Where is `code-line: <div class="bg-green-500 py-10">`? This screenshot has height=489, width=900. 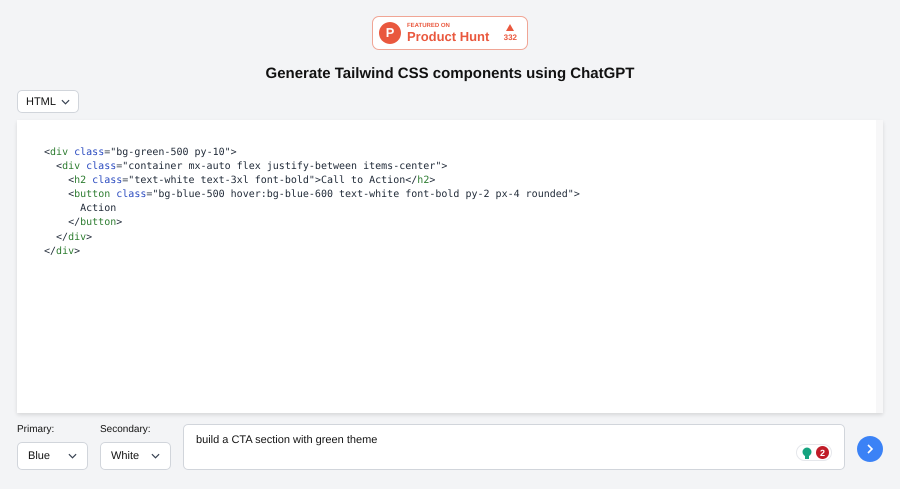
code-line: <div class="bg-green-500 py-10"> is located at coordinates (141, 153).